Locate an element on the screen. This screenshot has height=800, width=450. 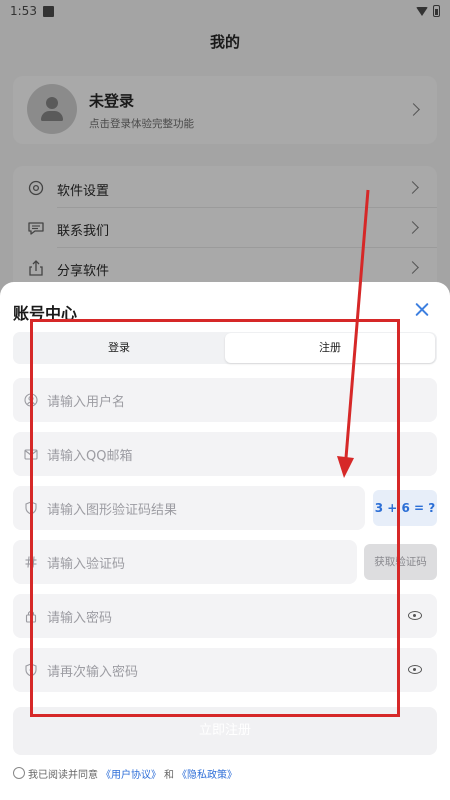
chat-icon is located at coordinates (36, 228).